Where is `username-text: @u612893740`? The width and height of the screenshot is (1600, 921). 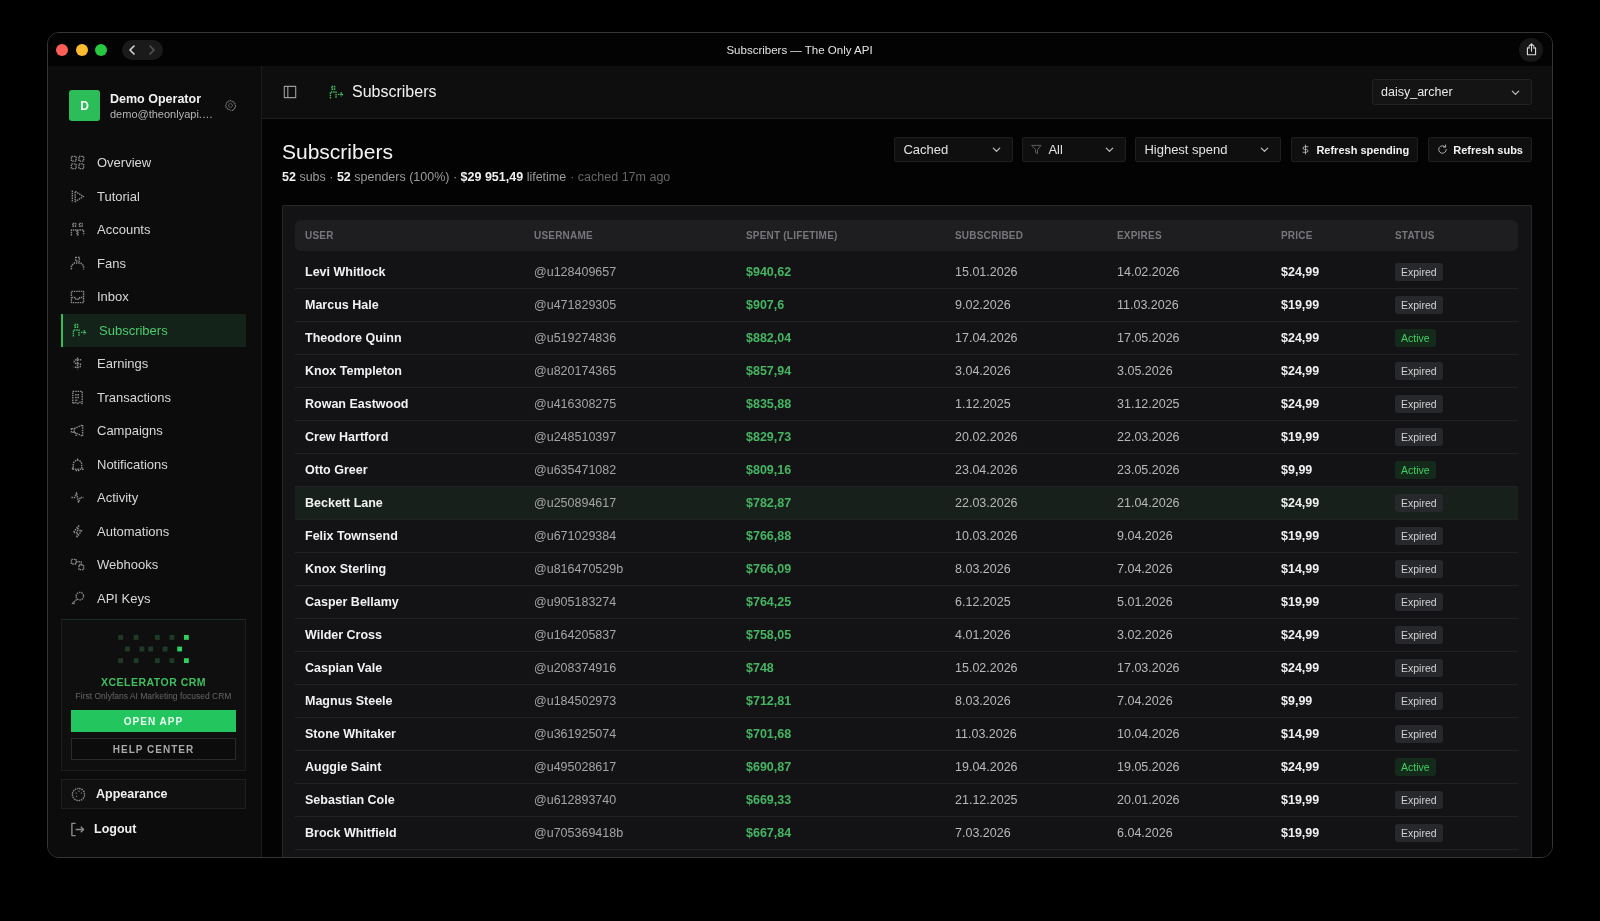
username-text: @u612893740 is located at coordinates (575, 800).